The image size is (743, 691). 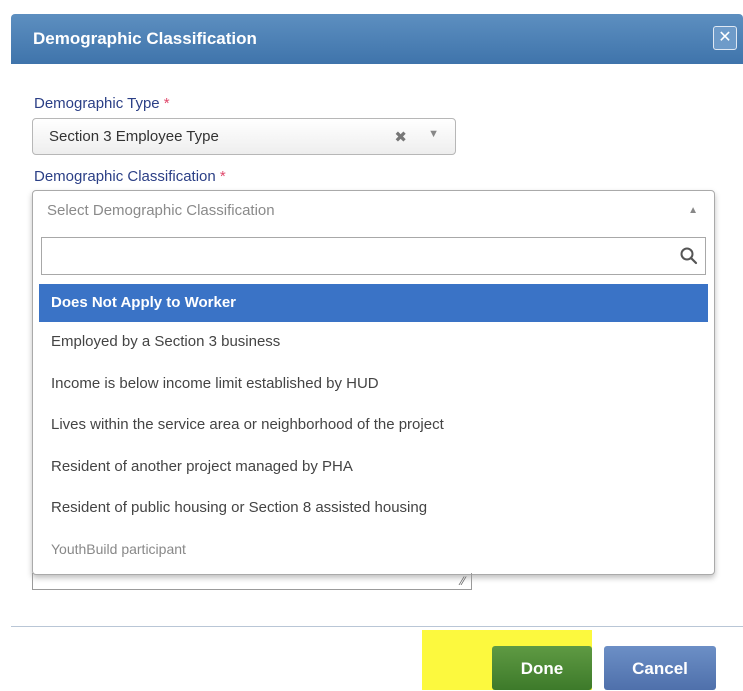 What do you see at coordinates (400, 137) in the screenshot?
I see `clear-icon: ✖` at bounding box center [400, 137].